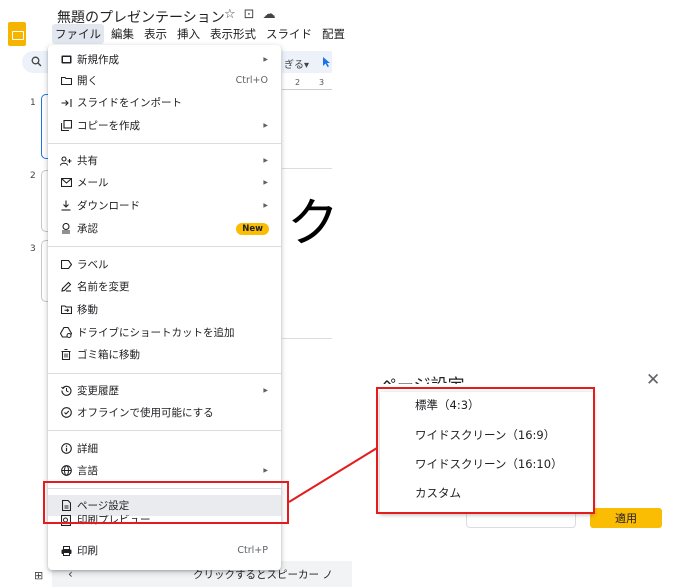 This screenshot has width=675, height=587. What do you see at coordinates (333, 475) in the screenshot?
I see `annotation-connector` at bounding box center [333, 475].